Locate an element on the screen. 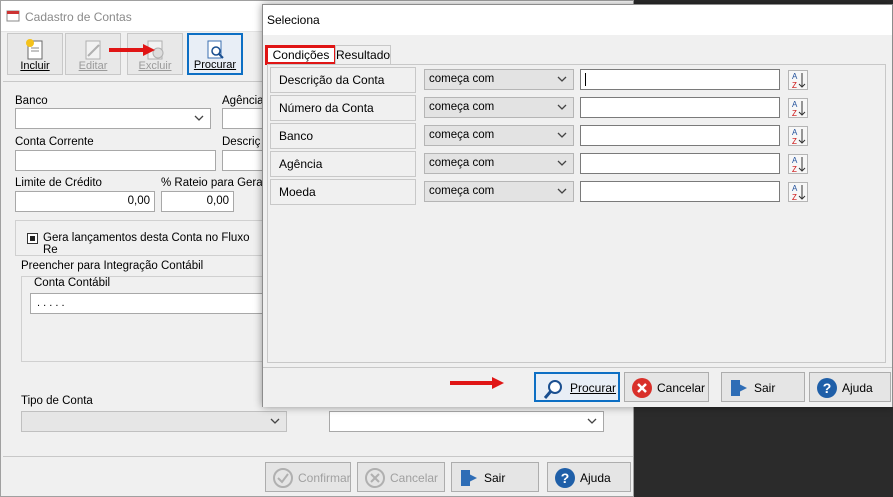 The image size is (893, 497). cancelar-button: Cancelar is located at coordinates (401, 477).